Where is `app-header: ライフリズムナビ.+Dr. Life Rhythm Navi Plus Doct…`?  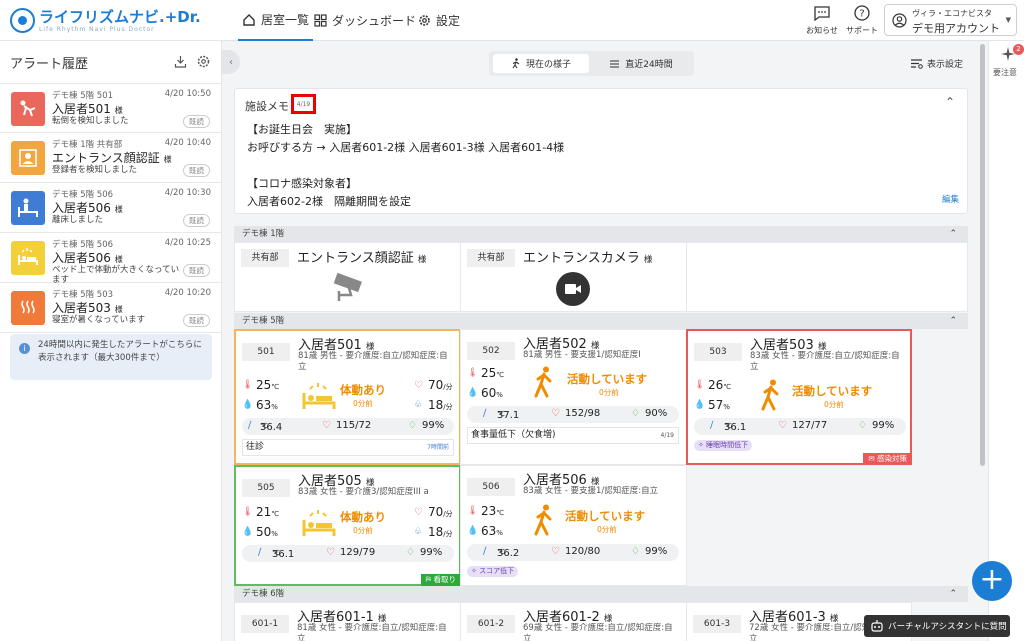 app-header: ライフリズムナビ.+Dr. Life Rhythm Navi Plus Doct… is located at coordinates (512, 20).